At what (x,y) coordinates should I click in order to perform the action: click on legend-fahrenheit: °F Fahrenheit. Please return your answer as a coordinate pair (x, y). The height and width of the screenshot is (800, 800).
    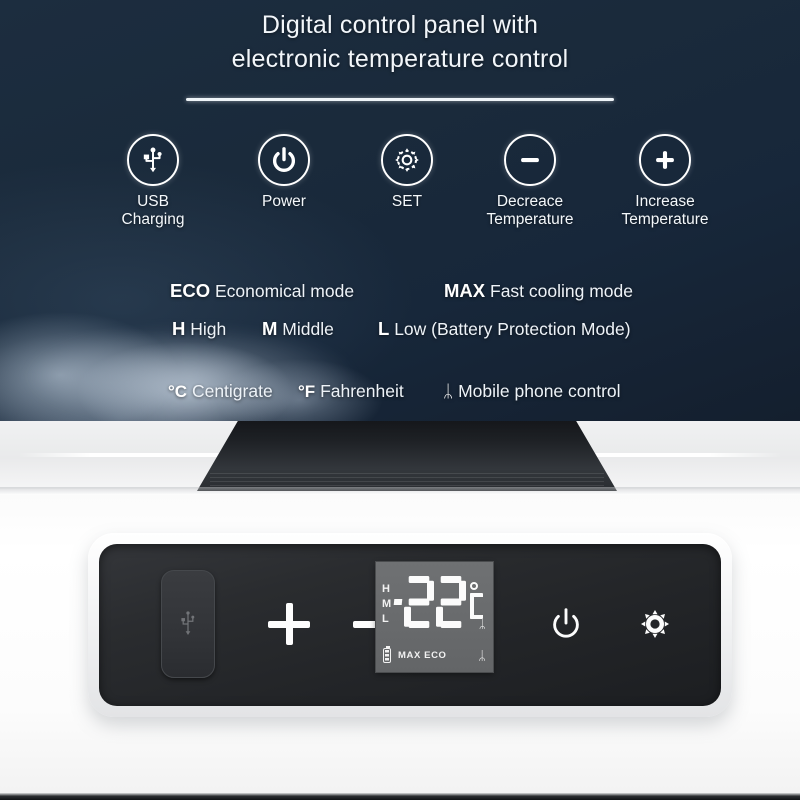
    Looking at the image, I should click on (351, 391).